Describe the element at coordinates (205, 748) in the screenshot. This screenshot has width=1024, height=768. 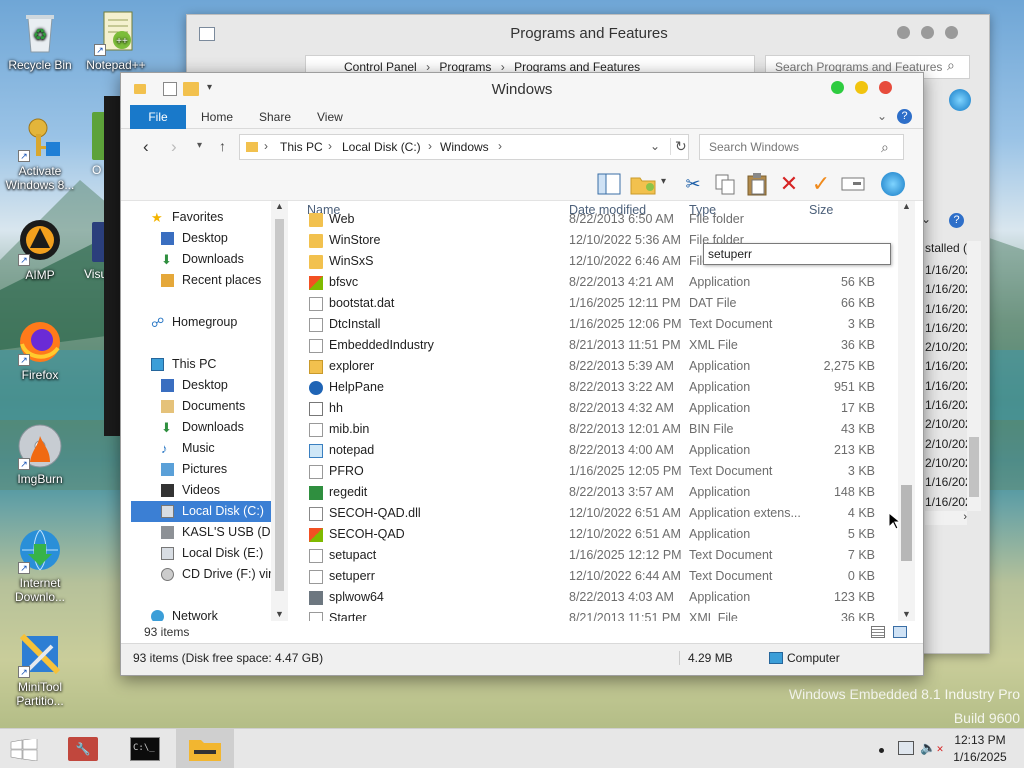
I see `file-explorer-icon` at that location.